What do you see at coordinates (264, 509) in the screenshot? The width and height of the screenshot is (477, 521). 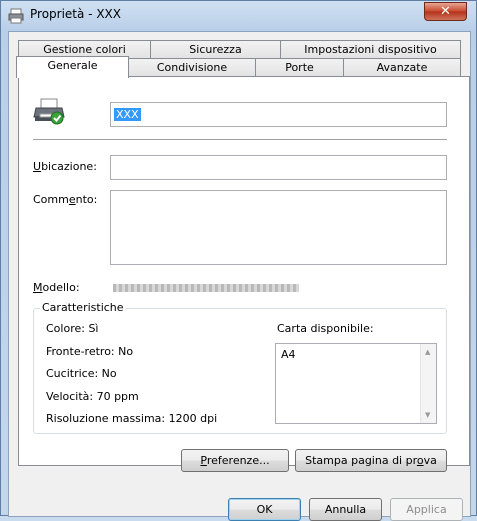 I see `ok-button: OK` at bounding box center [264, 509].